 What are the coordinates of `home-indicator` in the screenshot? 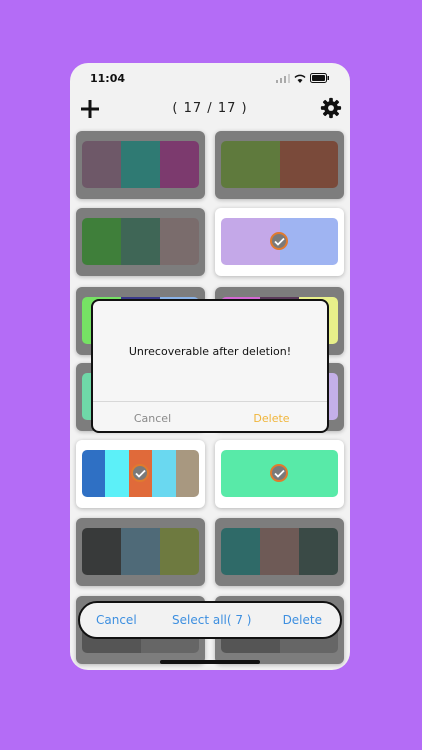 It's located at (210, 662).